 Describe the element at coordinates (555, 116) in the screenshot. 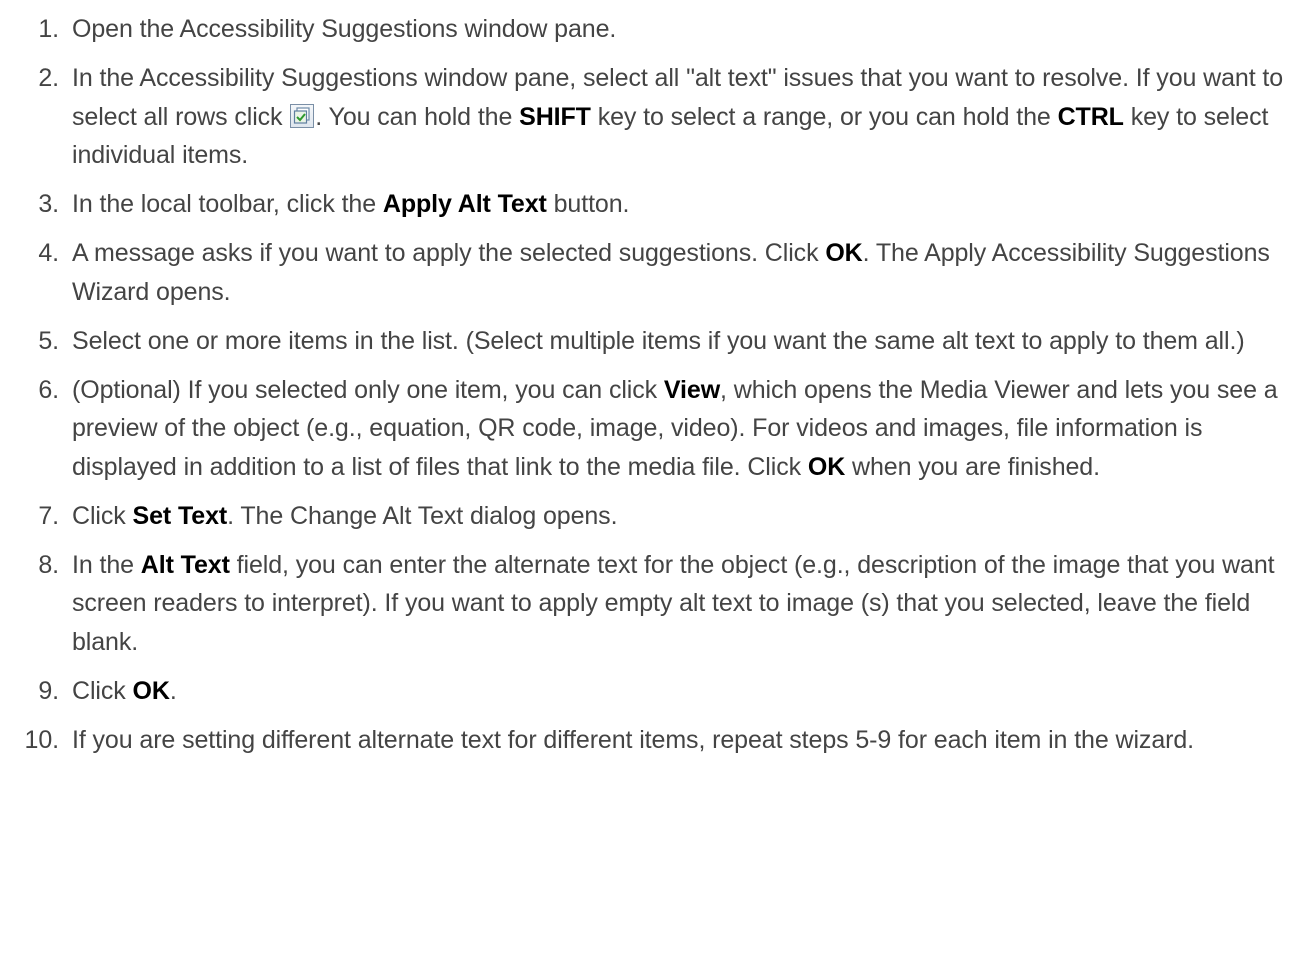

I see `ui-term: SHIFT` at that location.